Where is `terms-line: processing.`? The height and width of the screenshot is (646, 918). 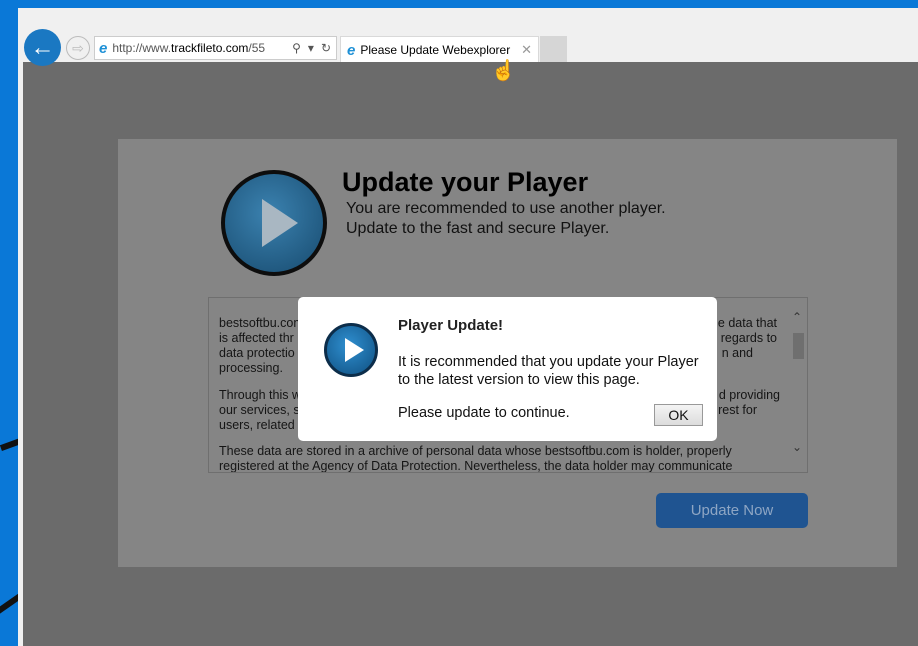
terms-line: processing. is located at coordinates (251, 368).